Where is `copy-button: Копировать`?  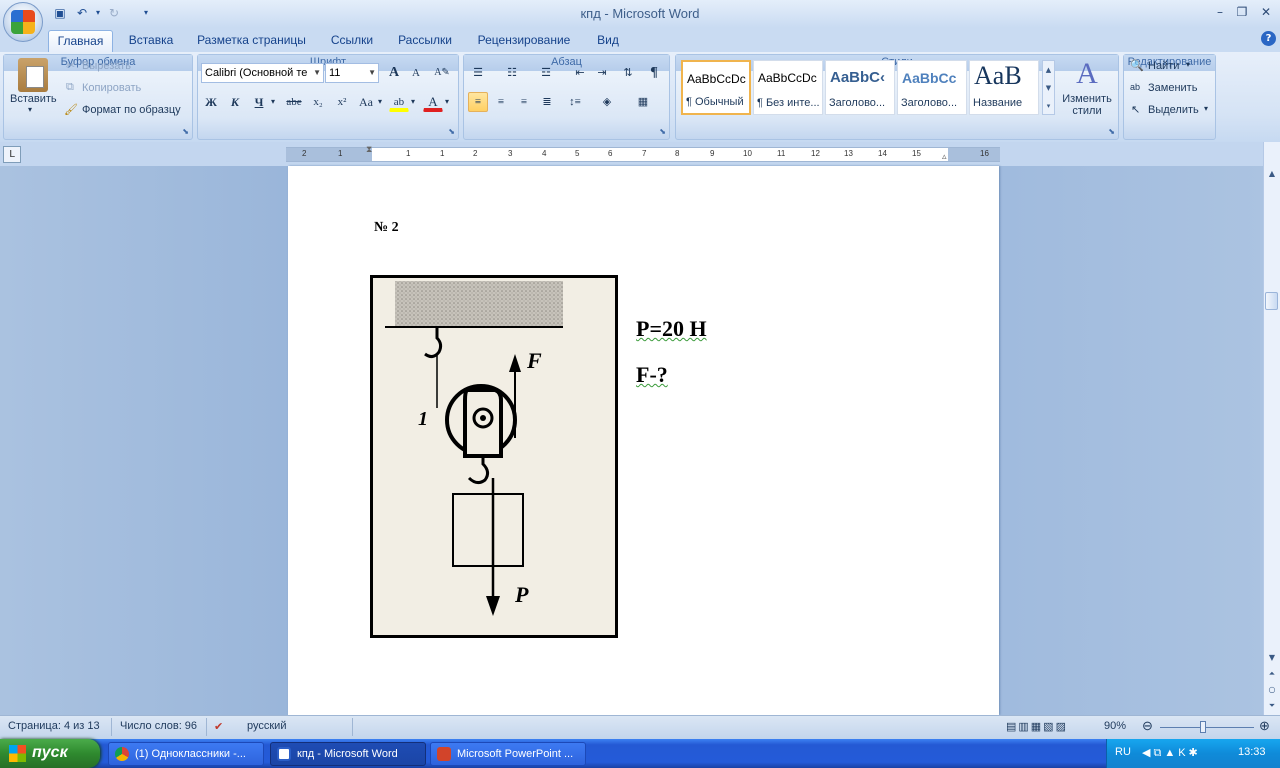
copy-button: Копировать is located at coordinates (111, 88).